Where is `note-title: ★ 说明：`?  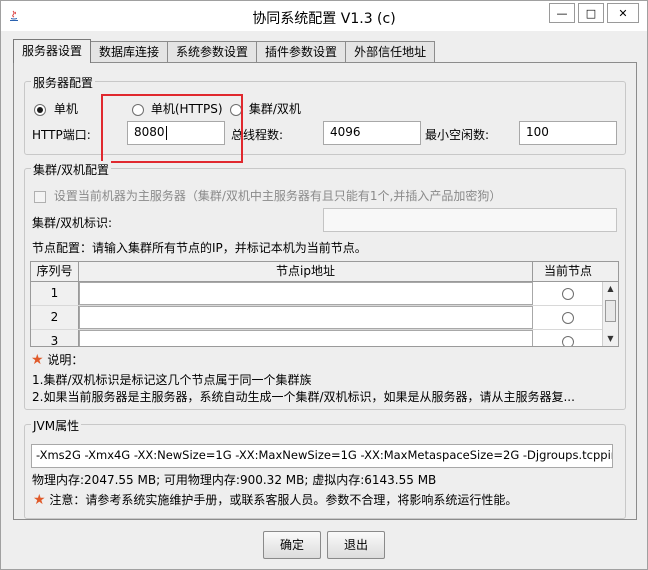 note-title: ★ 说明： is located at coordinates (57, 359).